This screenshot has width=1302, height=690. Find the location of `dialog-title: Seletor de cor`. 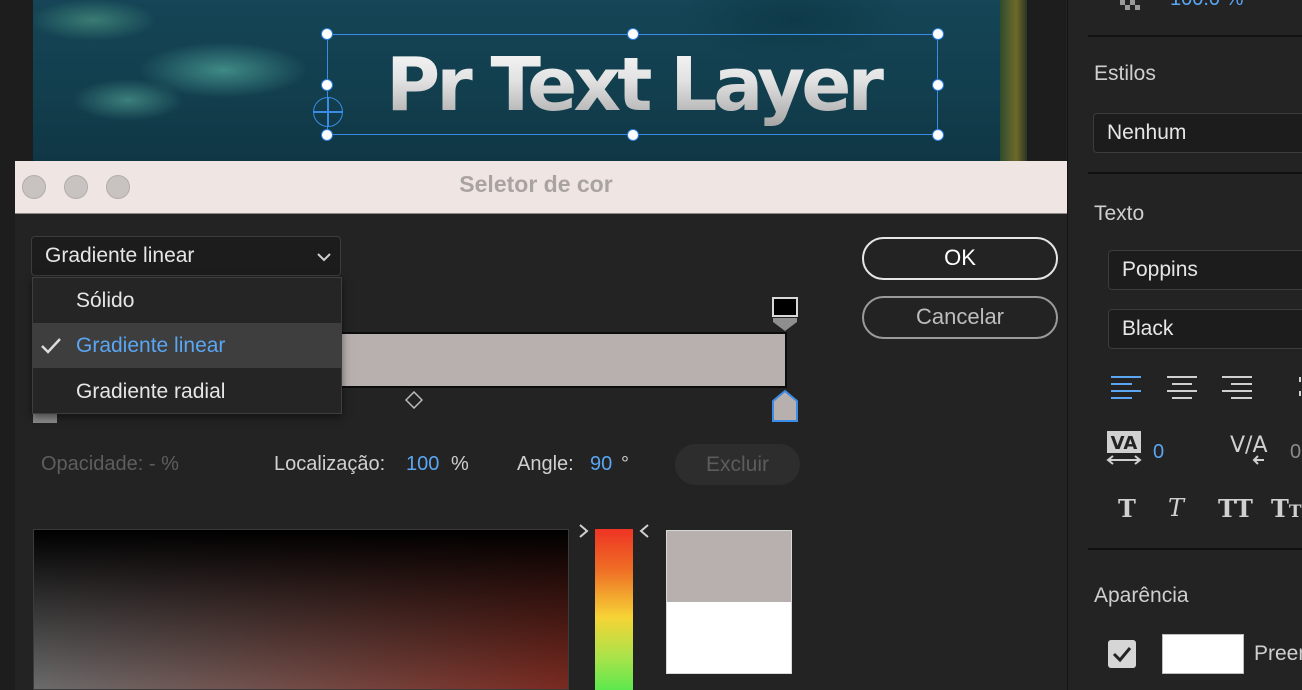

dialog-title: Seletor de cor is located at coordinates (536, 184).